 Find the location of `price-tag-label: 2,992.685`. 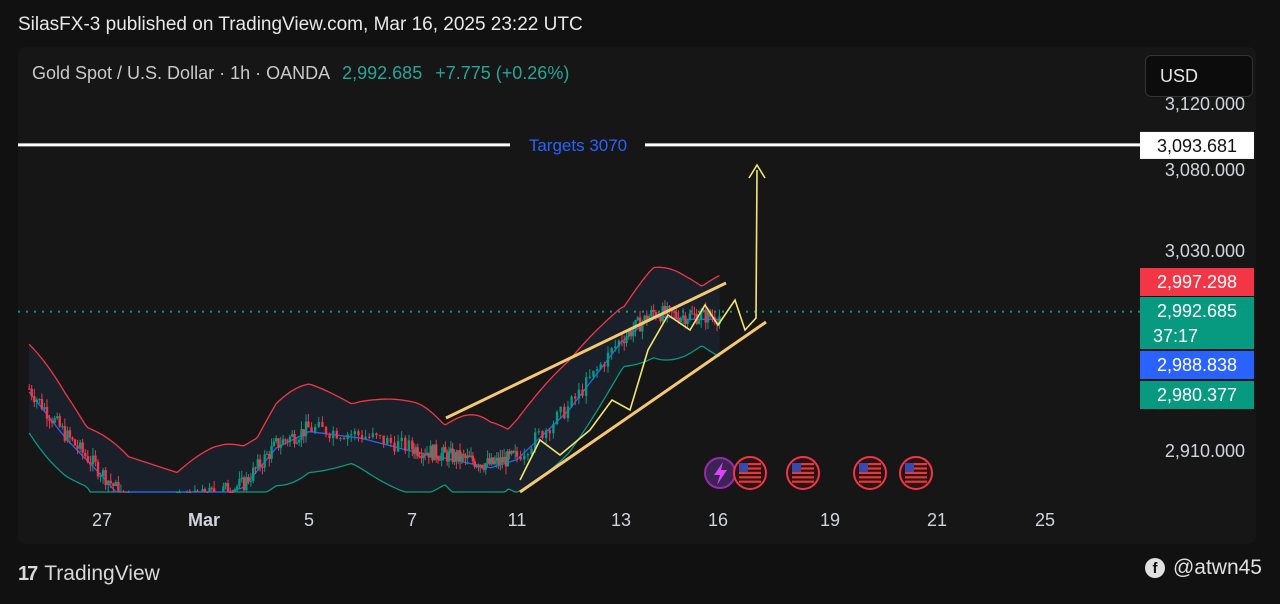

price-tag-label: 2,992.685 is located at coordinates (1197, 311).